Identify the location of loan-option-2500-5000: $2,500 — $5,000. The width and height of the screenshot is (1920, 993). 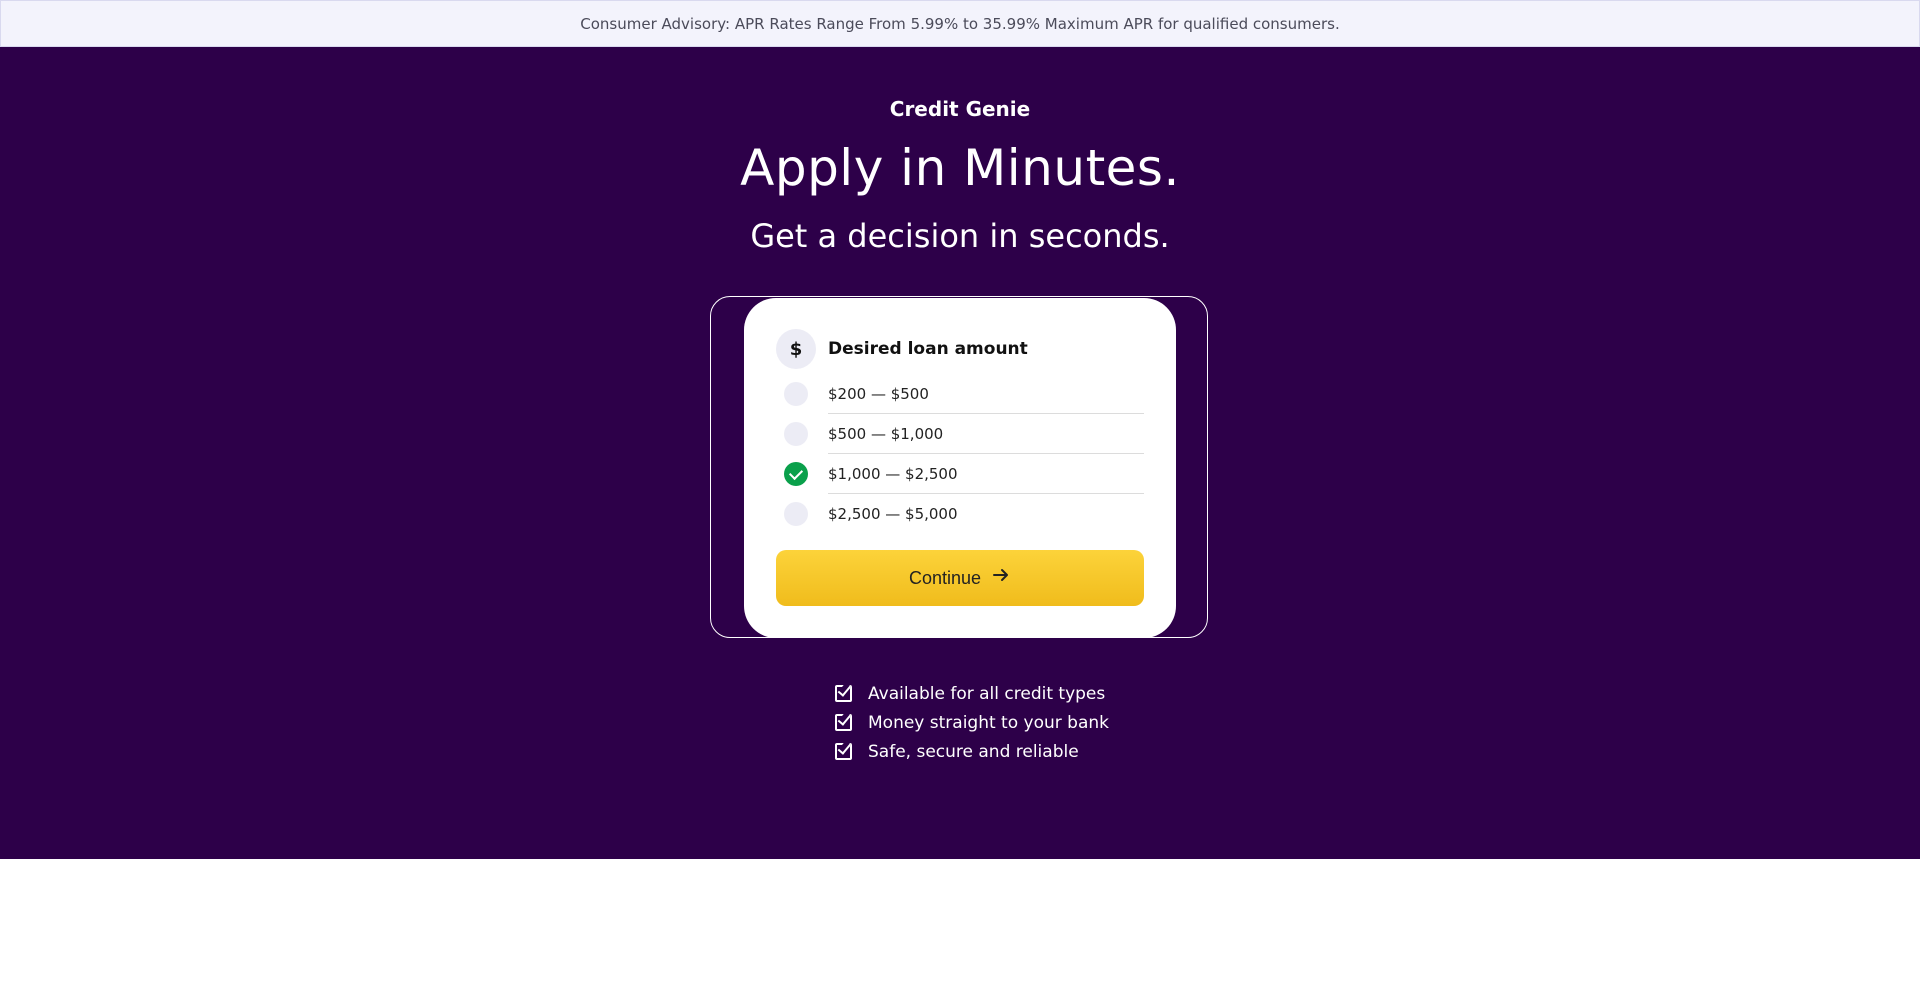
(960, 514).